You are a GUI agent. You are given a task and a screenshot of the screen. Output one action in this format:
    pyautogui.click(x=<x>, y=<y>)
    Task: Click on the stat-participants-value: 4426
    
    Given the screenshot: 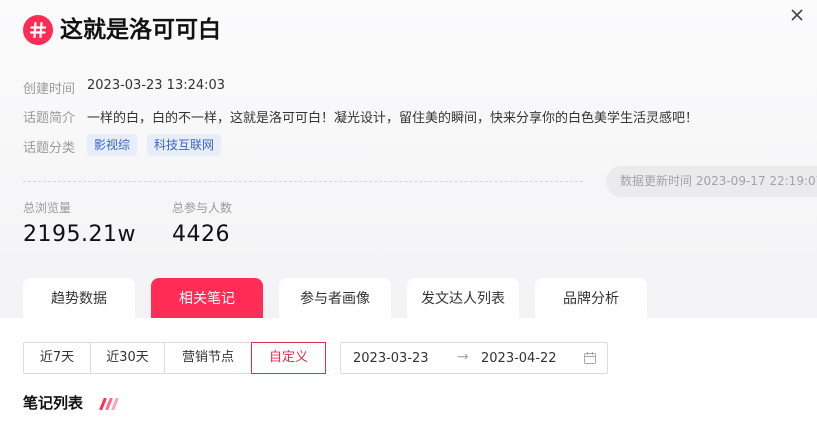 What is the action you would take?
    pyautogui.click(x=201, y=234)
    